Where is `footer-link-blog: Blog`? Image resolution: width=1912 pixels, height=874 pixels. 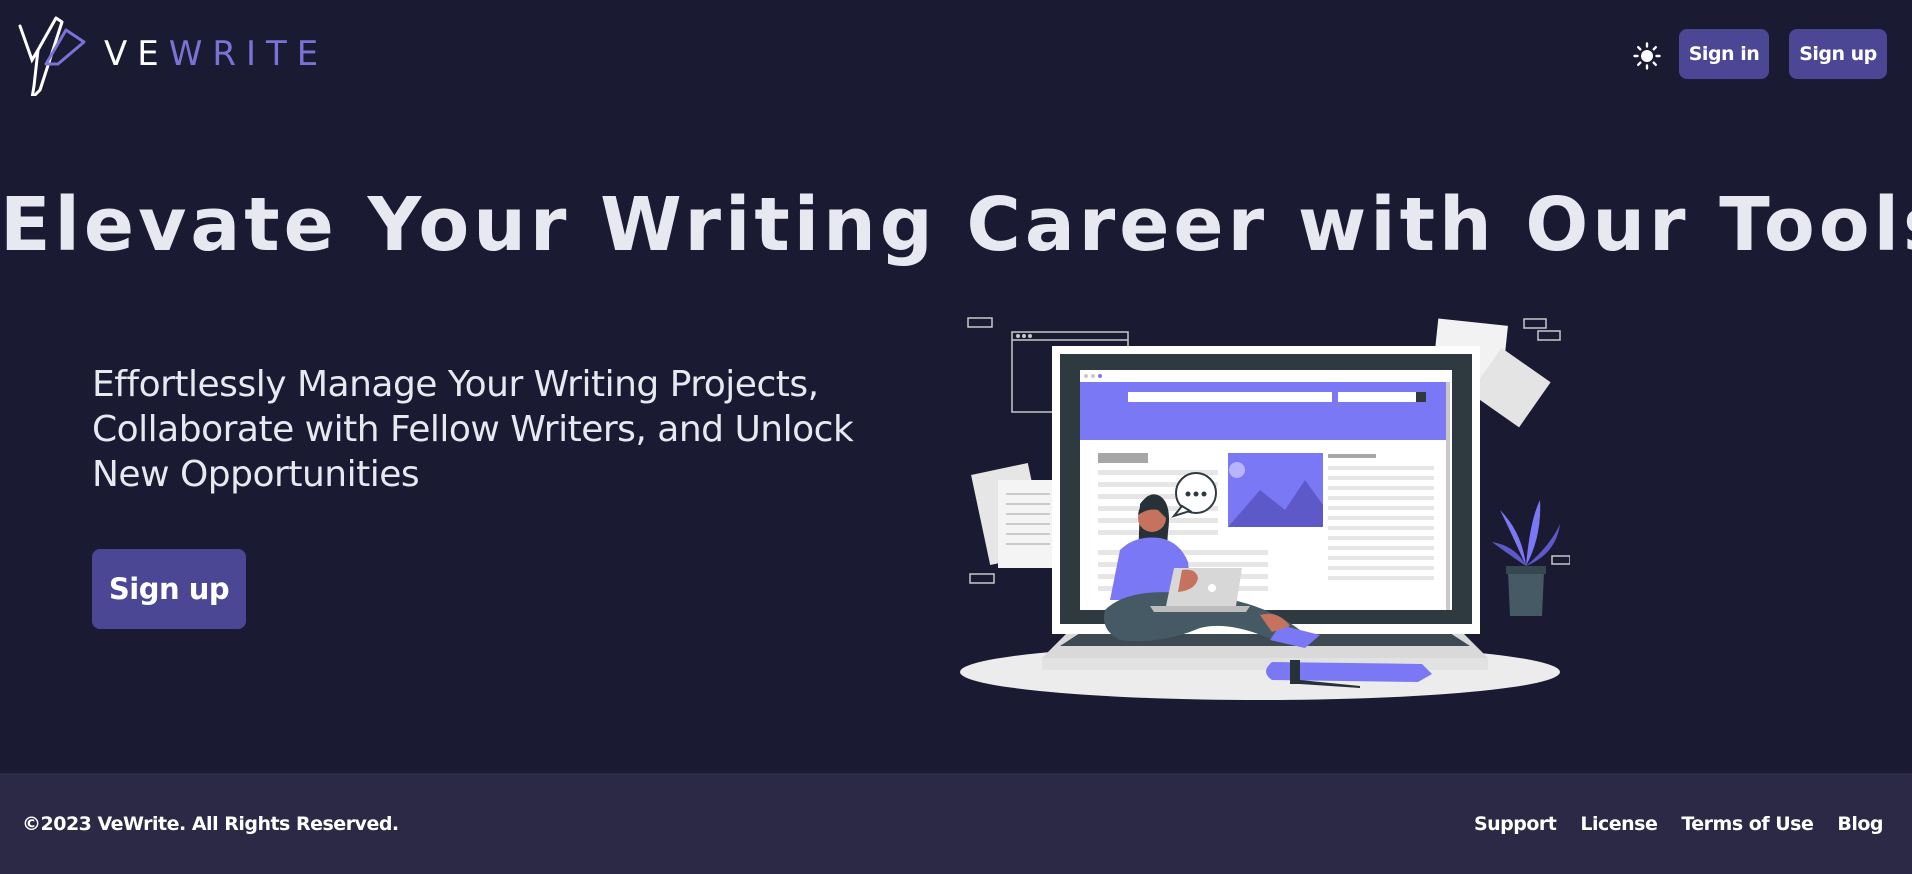
footer-link-blog: Blog is located at coordinates (1860, 824).